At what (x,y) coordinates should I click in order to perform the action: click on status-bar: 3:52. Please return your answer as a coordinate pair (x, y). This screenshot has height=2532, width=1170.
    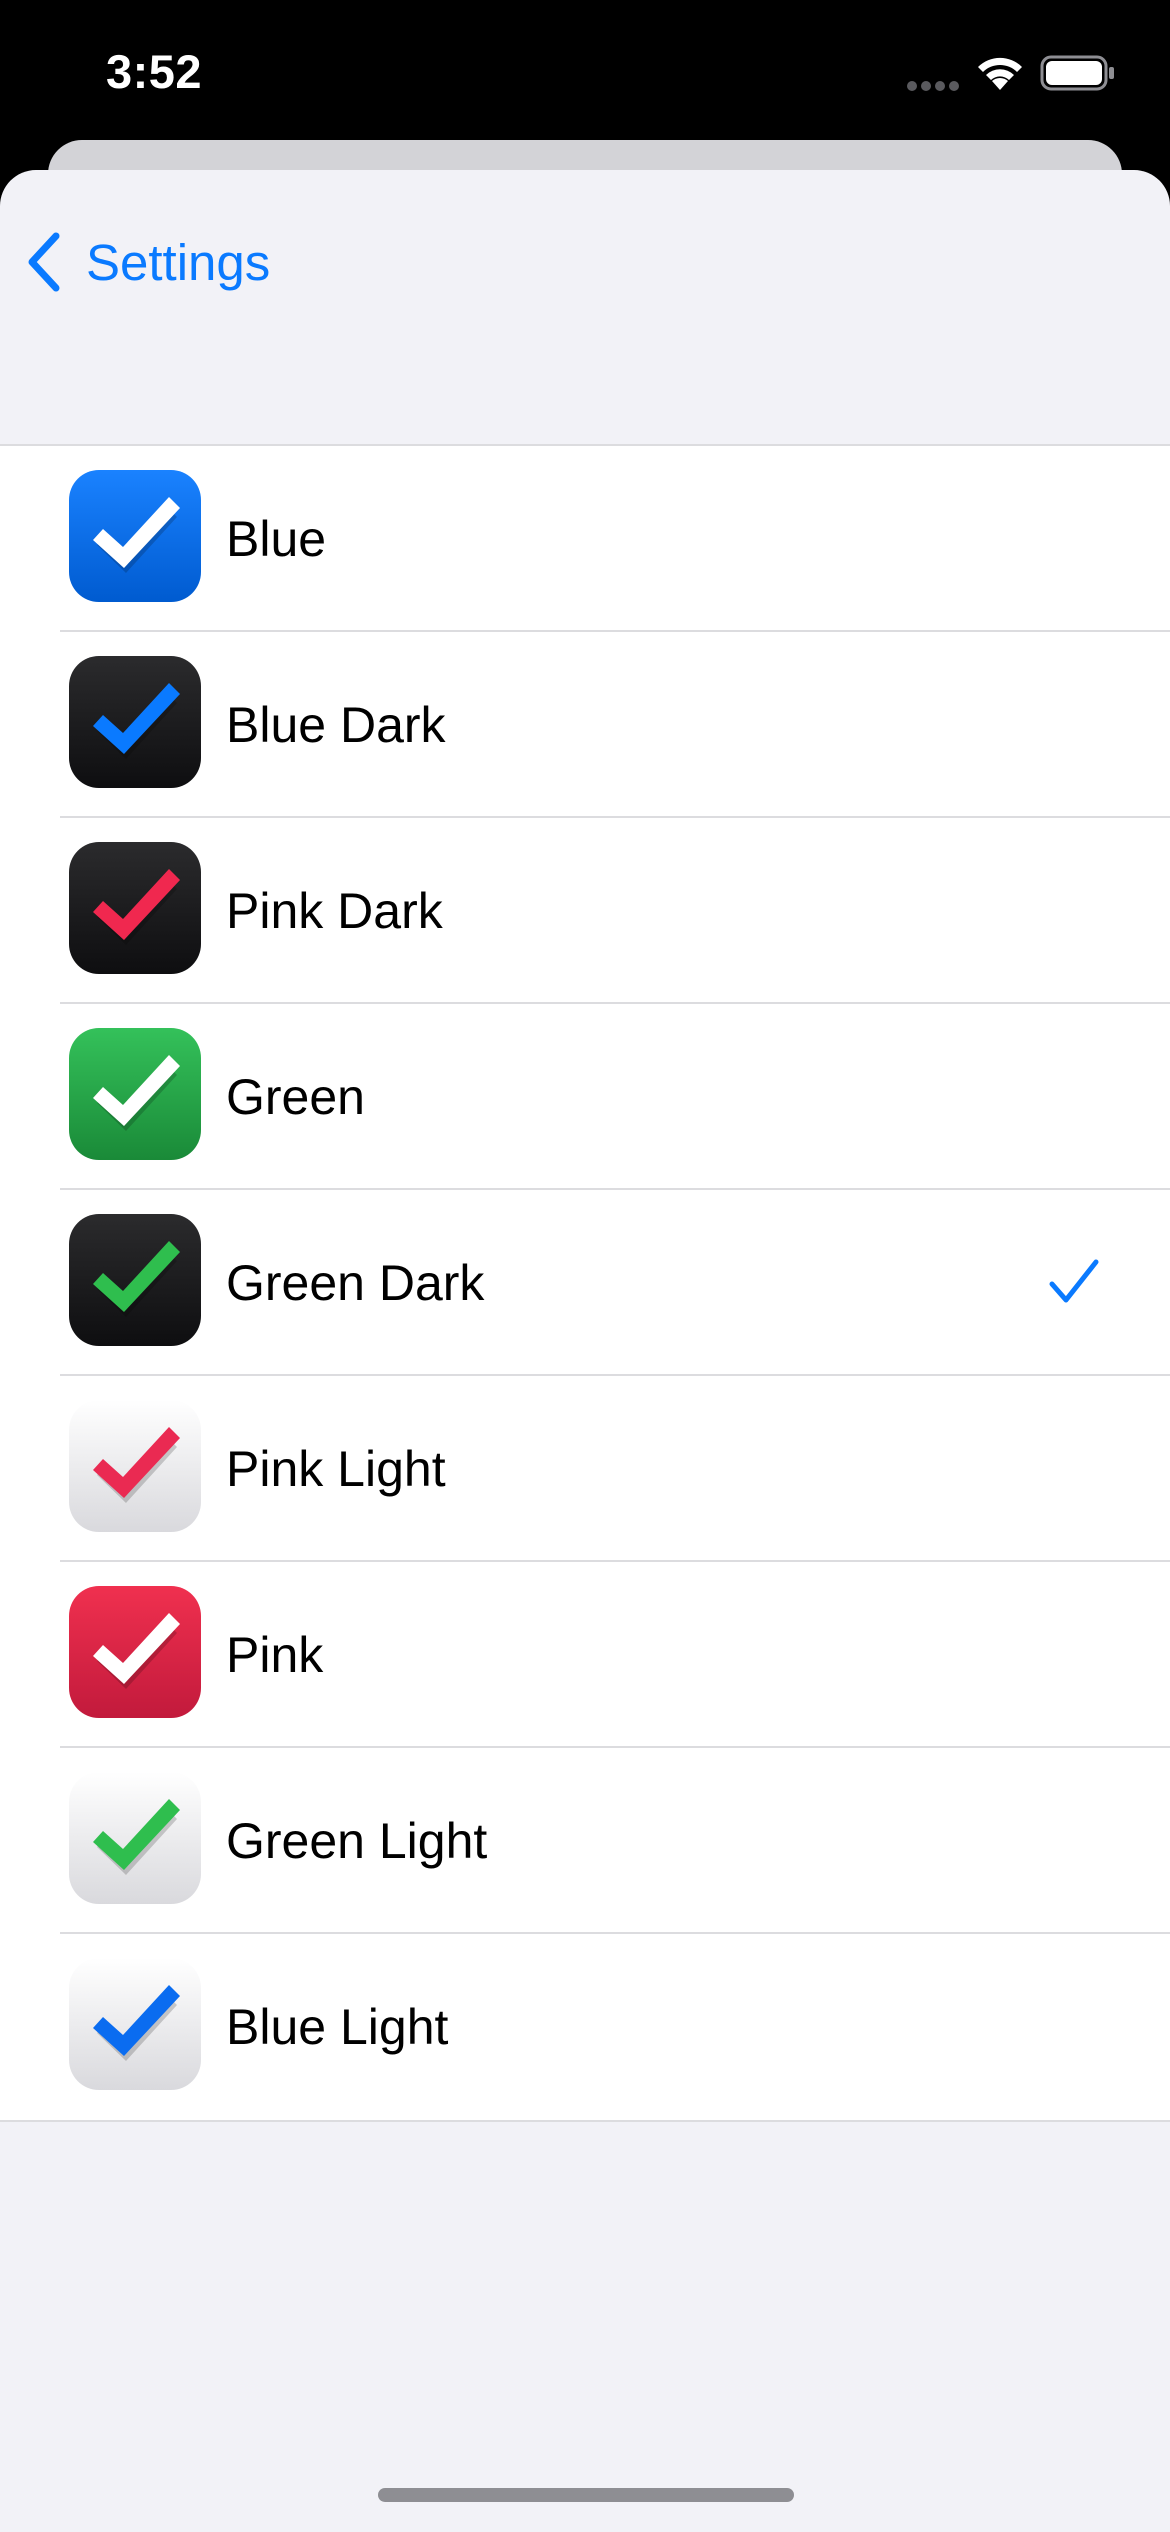
    Looking at the image, I should click on (585, 70).